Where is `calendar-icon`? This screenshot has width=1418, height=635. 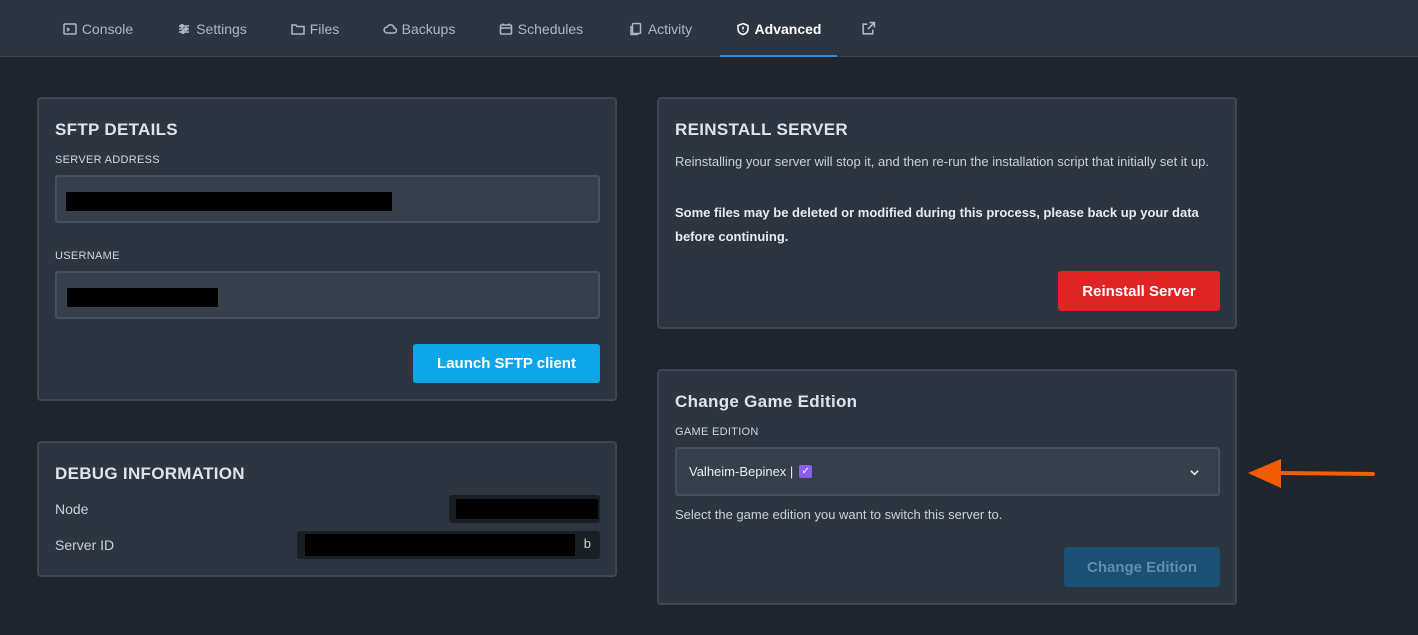
calendar-icon is located at coordinates (506, 29).